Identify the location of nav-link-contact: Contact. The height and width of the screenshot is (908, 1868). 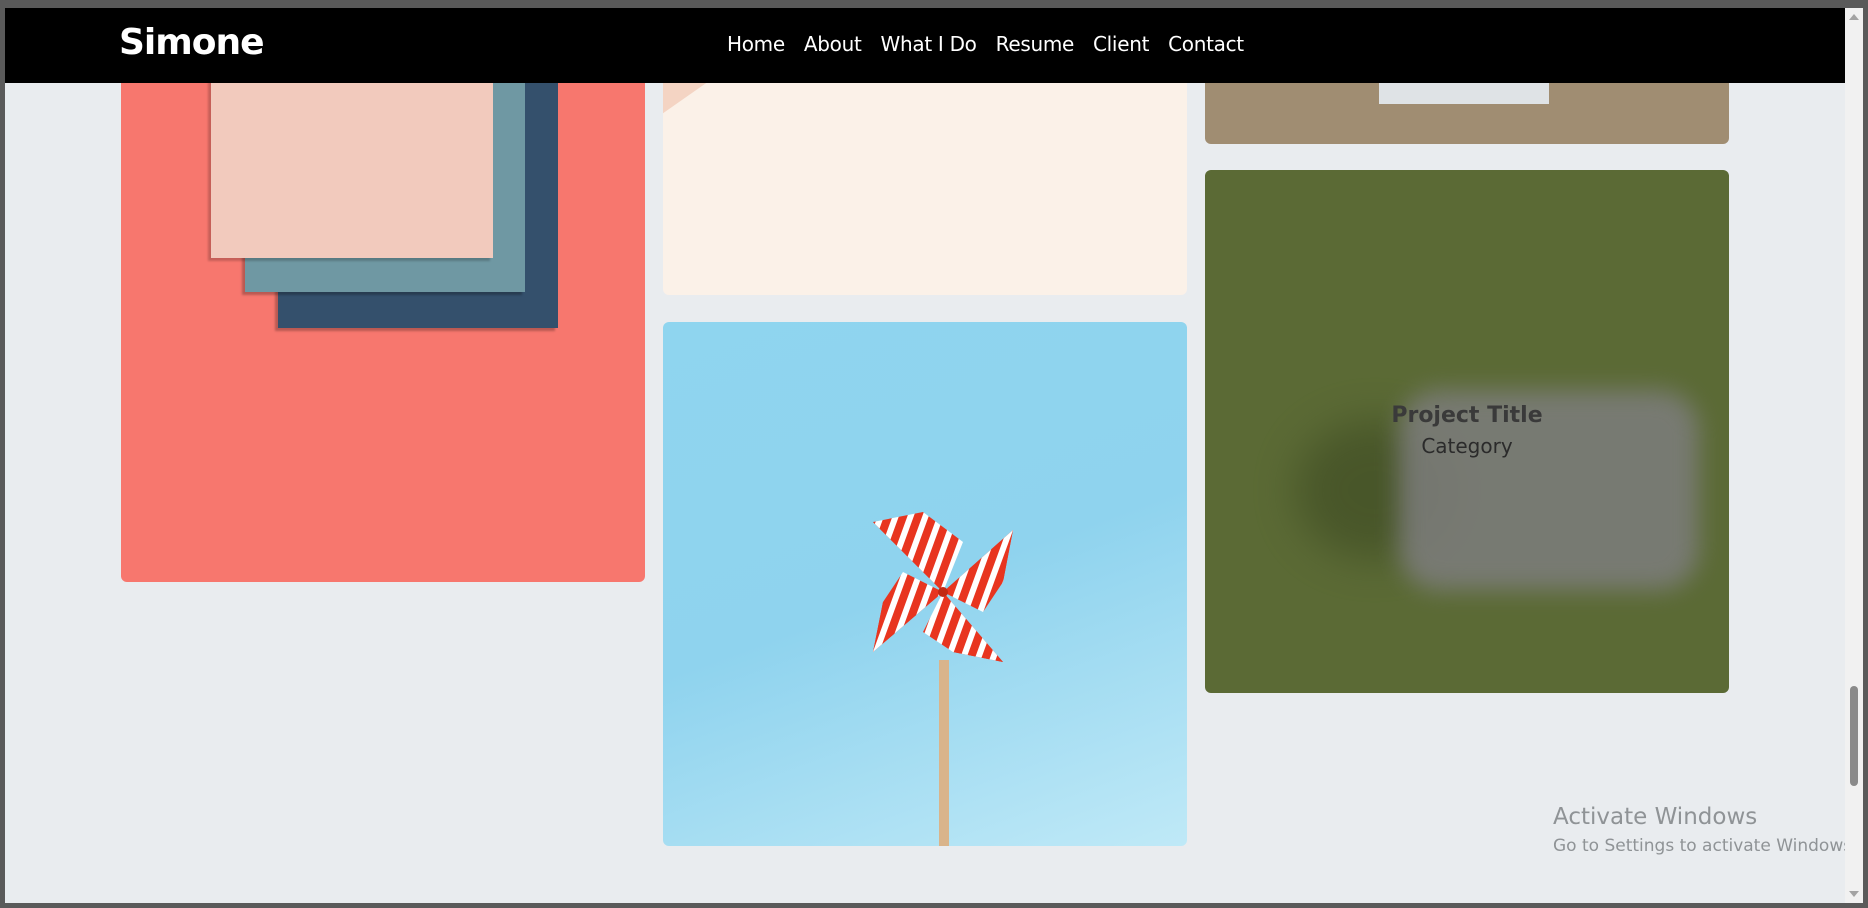
(1206, 44).